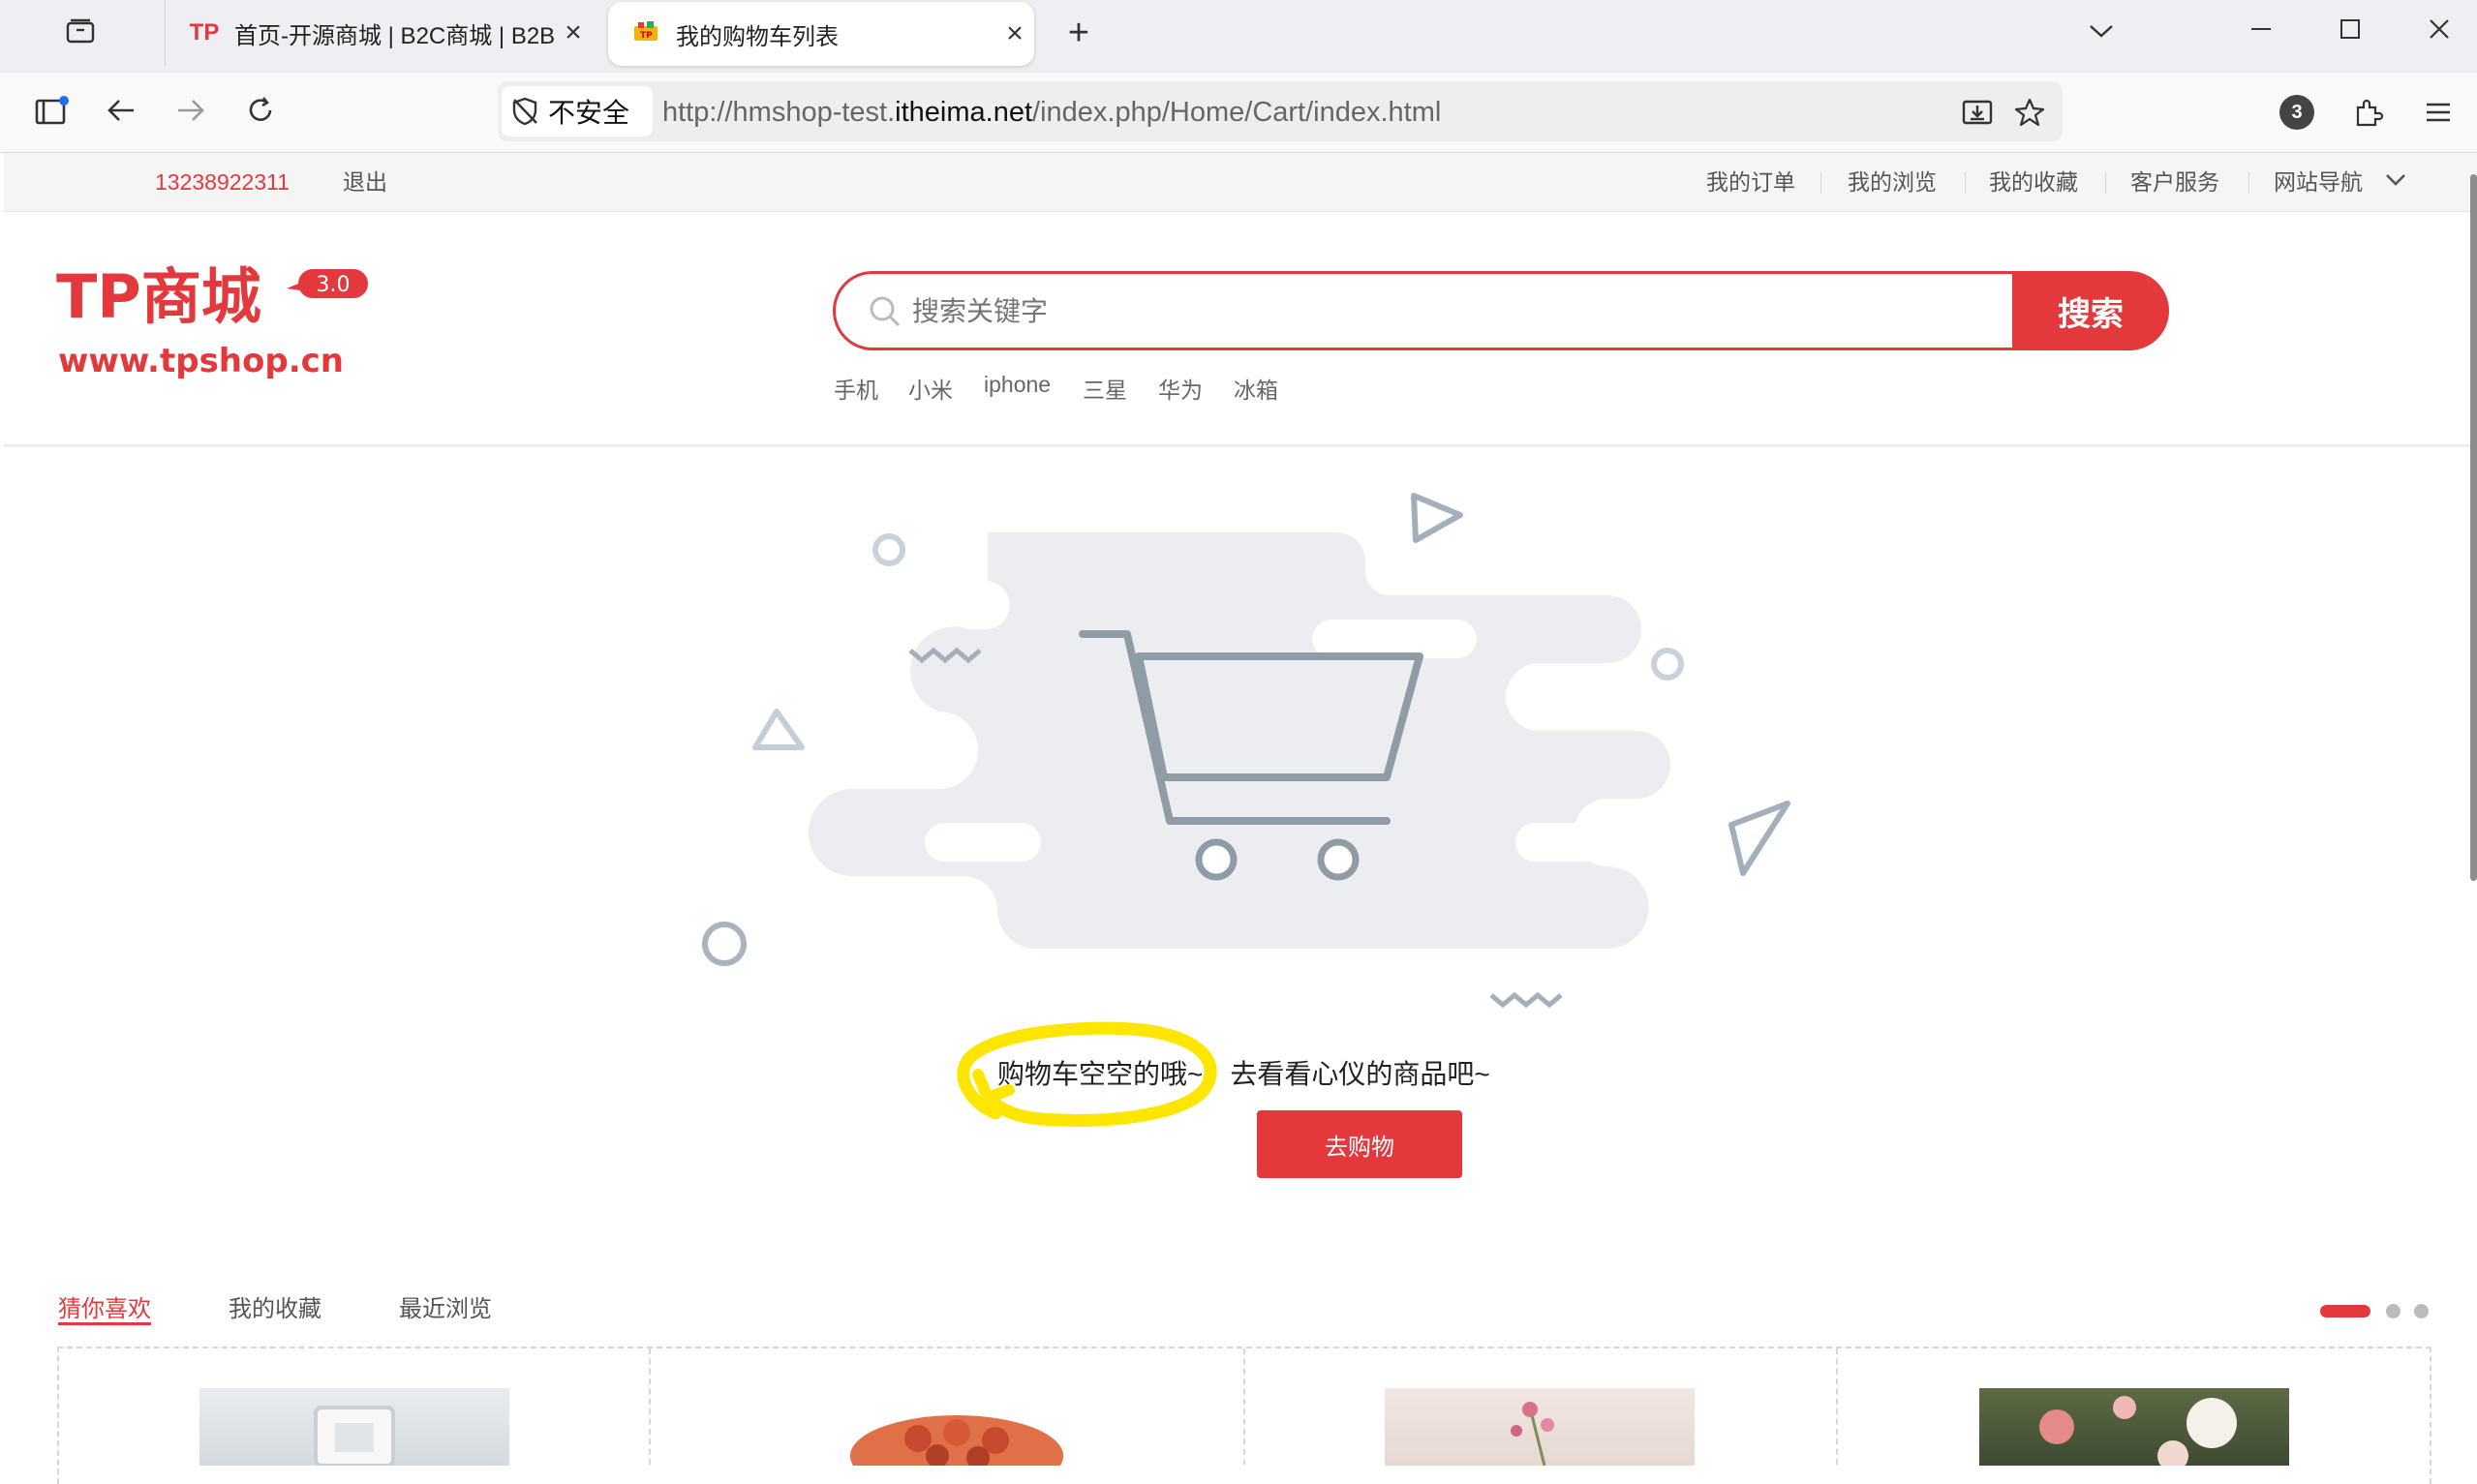 The width and height of the screenshot is (2477, 1484). I want to click on tab-cart: TP 我的购物车列表 ×, so click(821, 34).